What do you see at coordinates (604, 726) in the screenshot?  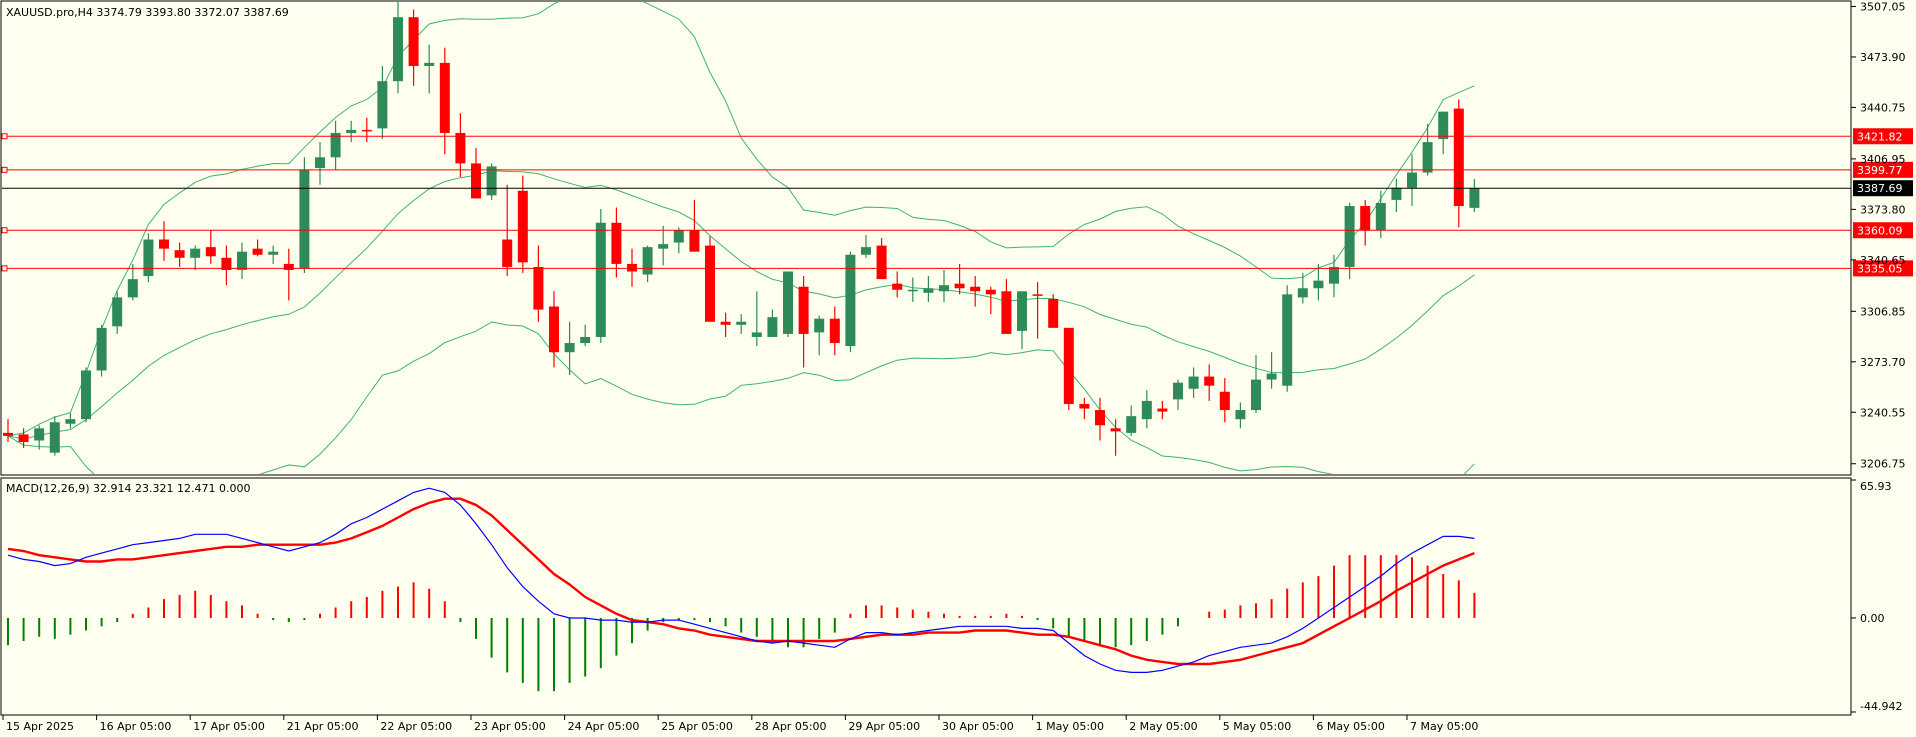 I see `time-tick-label: 24 Apr 05:00` at bounding box center [604, 726].